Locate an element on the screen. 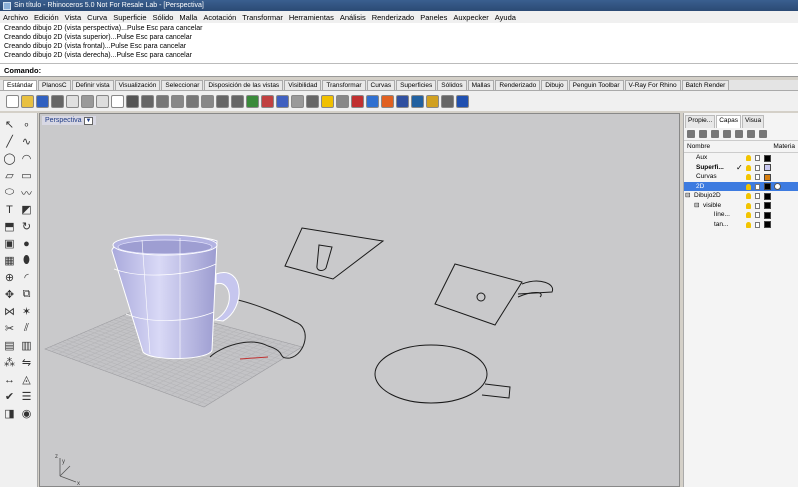 This screenshot has height=487, width=798. command-prompt: Comando: is located at coordinates (399, 70).